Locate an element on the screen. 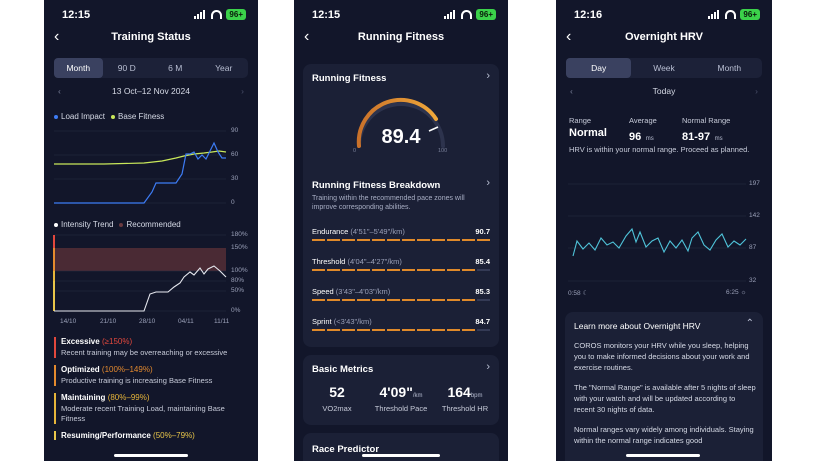  hrv-y-tick: 197 is located at coordinates (754, 183).